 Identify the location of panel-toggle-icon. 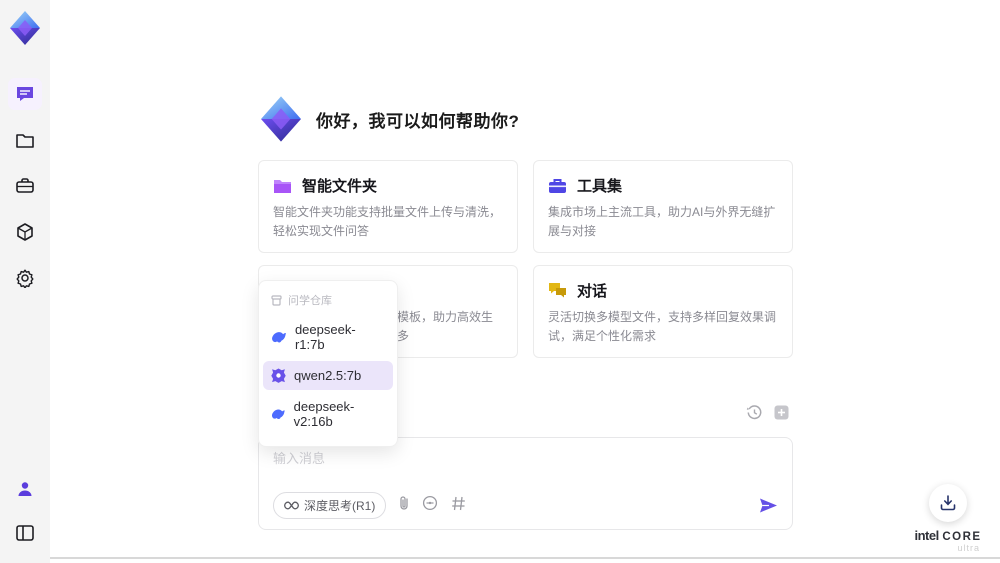
(25, 533).